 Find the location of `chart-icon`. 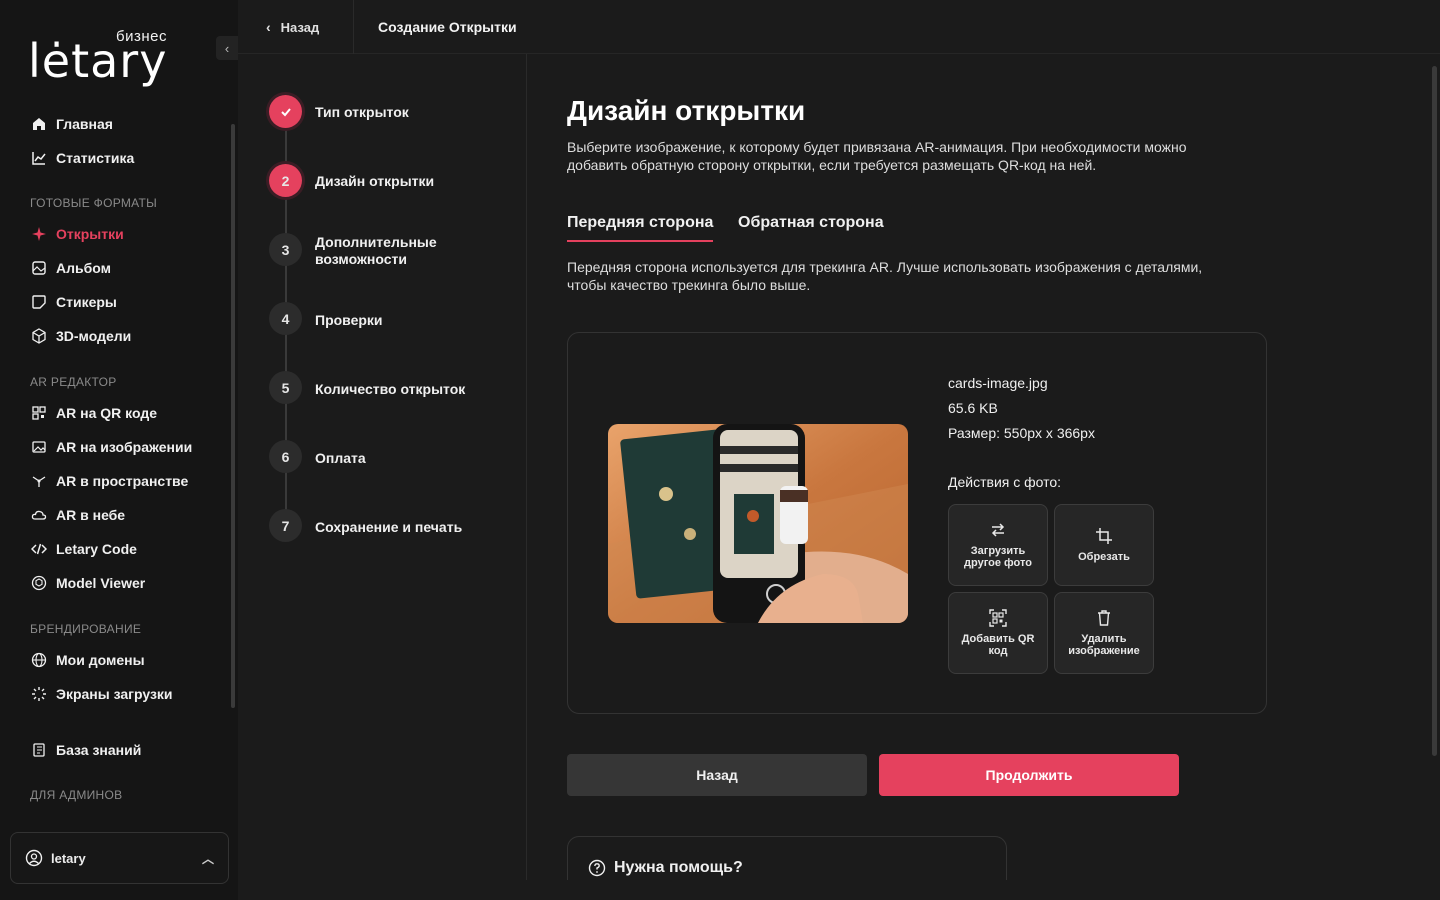

chart-icon is located at coordinates (39, 158).